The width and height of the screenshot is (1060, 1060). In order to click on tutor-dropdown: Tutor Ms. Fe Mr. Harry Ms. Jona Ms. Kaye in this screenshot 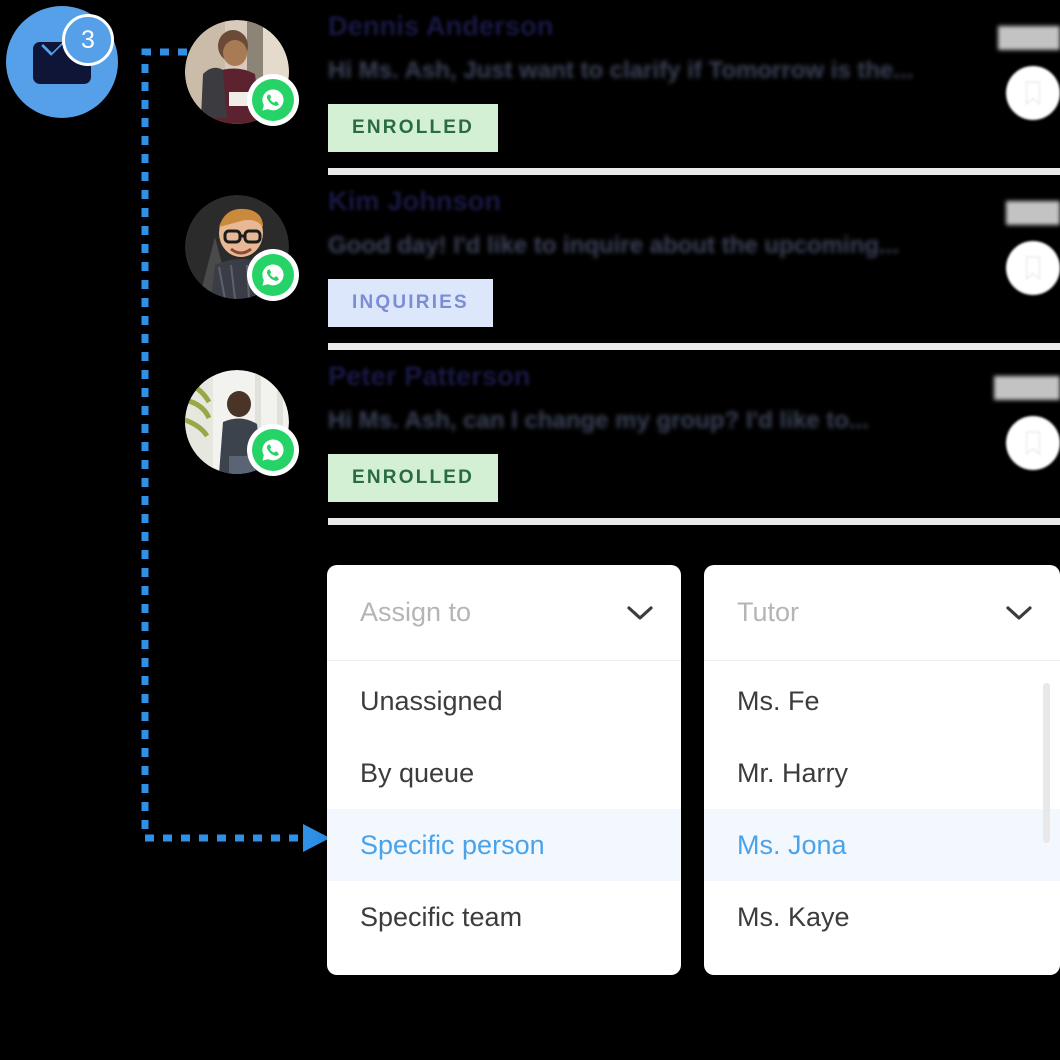, I will do `click(882, 770)`.